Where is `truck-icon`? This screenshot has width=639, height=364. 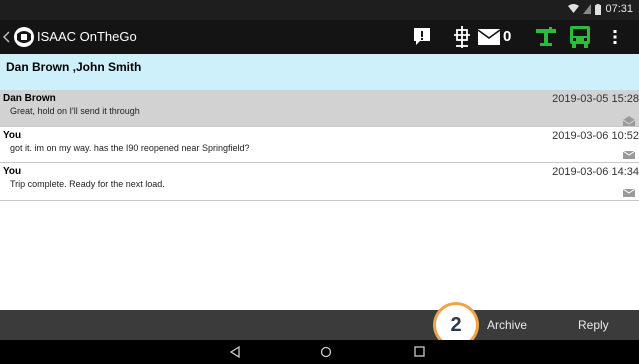 truck-icon is located at coordinates (580, 37).